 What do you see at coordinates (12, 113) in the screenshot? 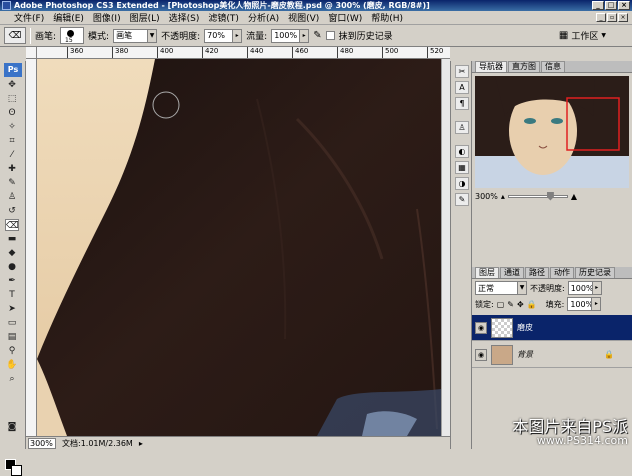
I see `lasso-tool-icon: ʘ` at bounding box center [12, 113].